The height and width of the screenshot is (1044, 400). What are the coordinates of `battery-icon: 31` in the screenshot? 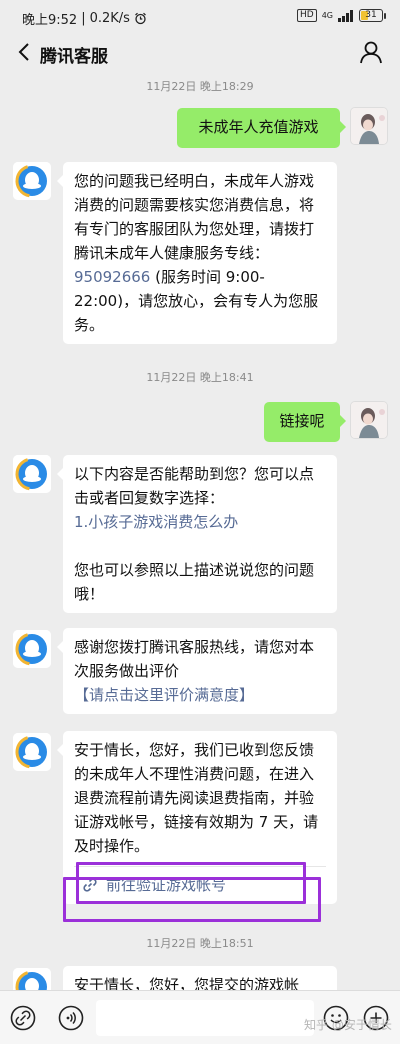 It's located at (372, 15).